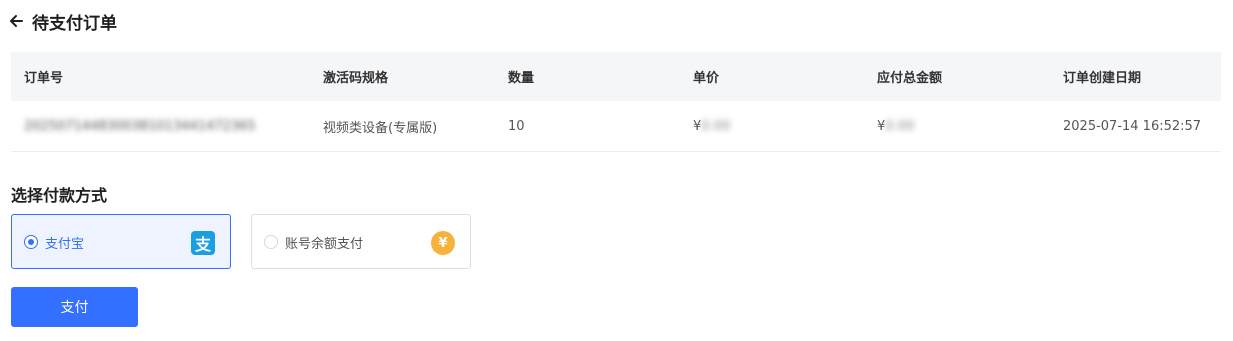 This screenshot has width=1233, height=341. I want to click on payment-option-label: 支付宝, so click(65, 244).